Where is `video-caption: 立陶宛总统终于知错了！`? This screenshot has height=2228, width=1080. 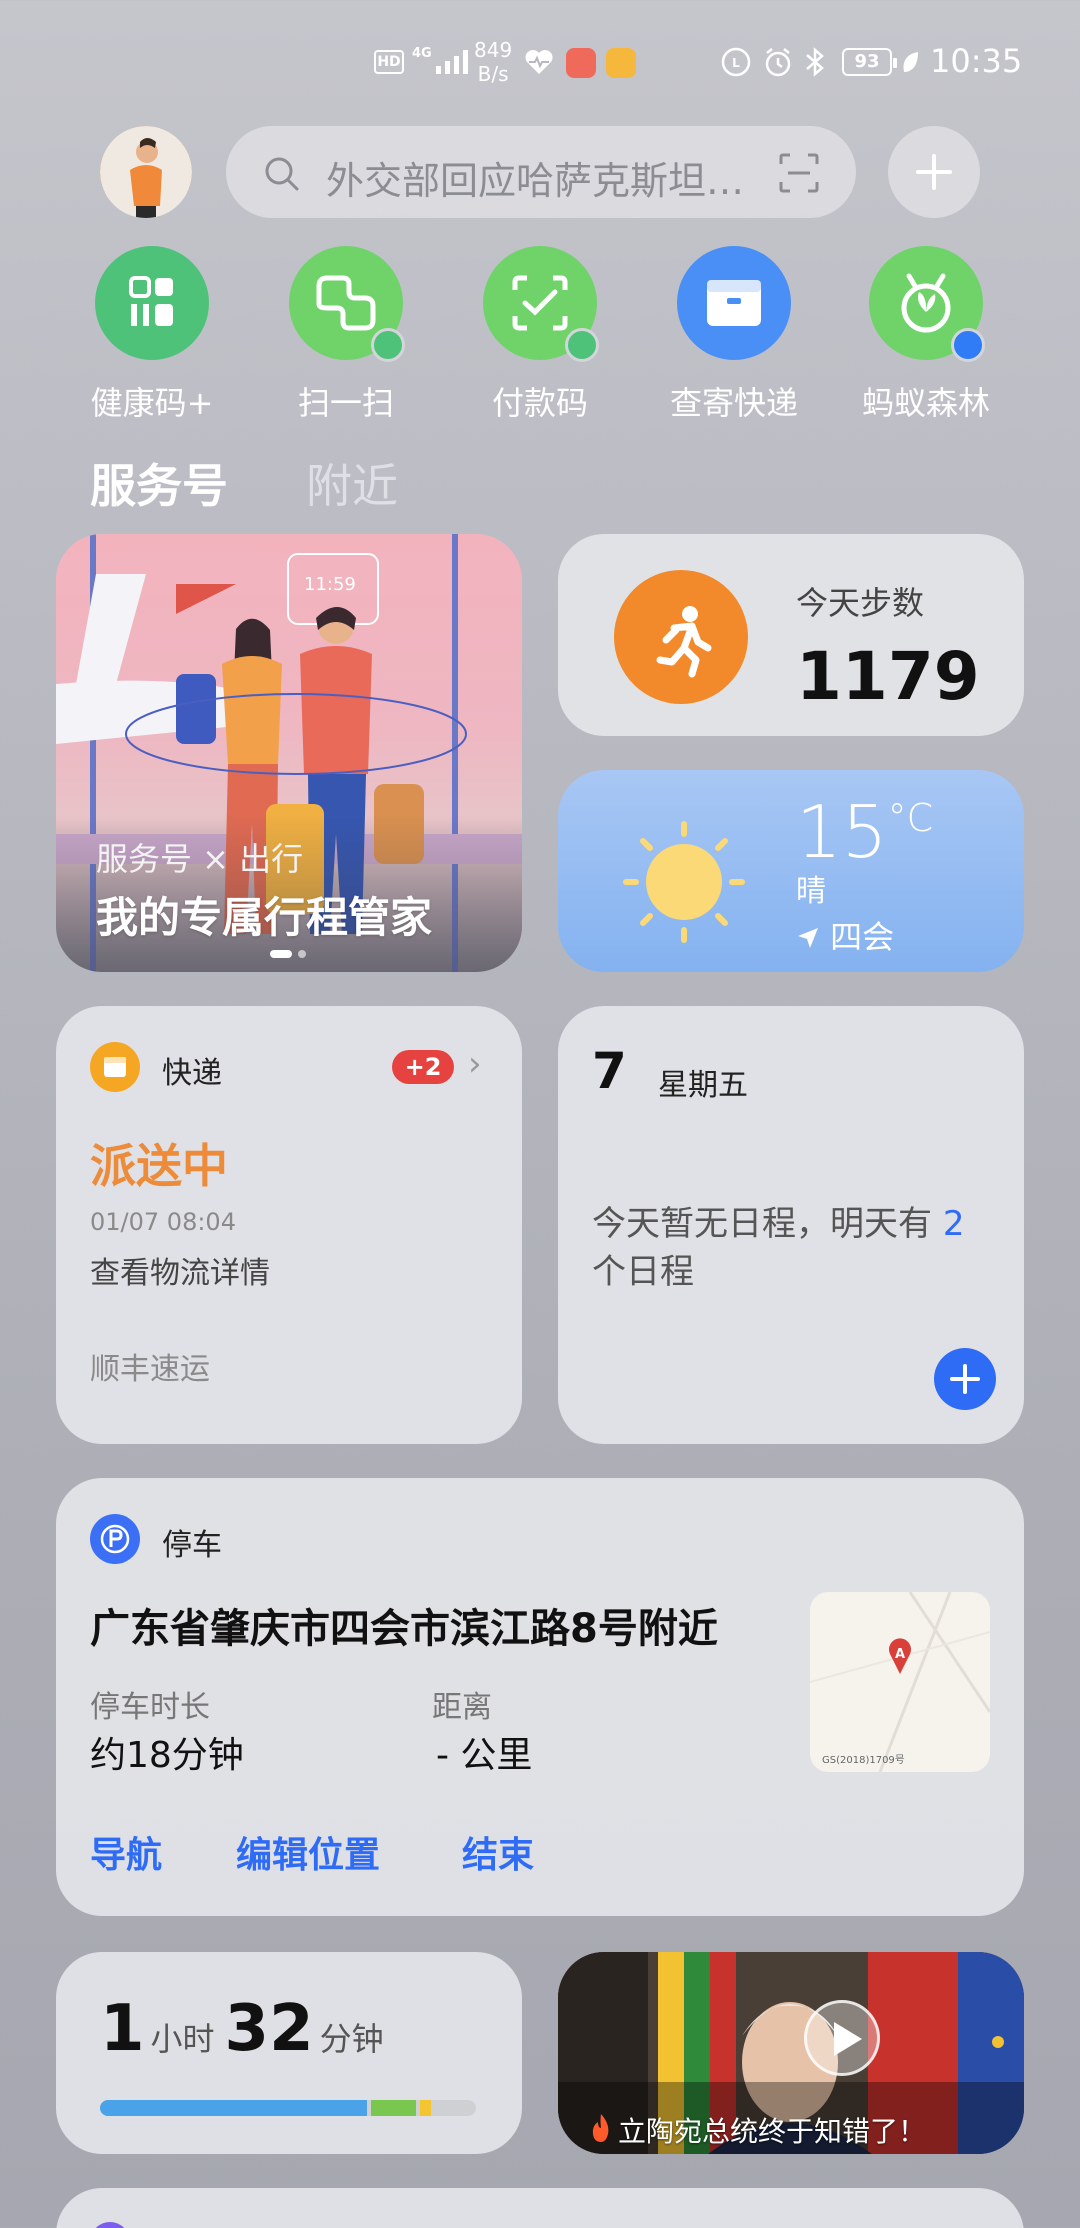 video-caption: 立陶宛总统终于知错了！ is located at coordinates (772, 2131).